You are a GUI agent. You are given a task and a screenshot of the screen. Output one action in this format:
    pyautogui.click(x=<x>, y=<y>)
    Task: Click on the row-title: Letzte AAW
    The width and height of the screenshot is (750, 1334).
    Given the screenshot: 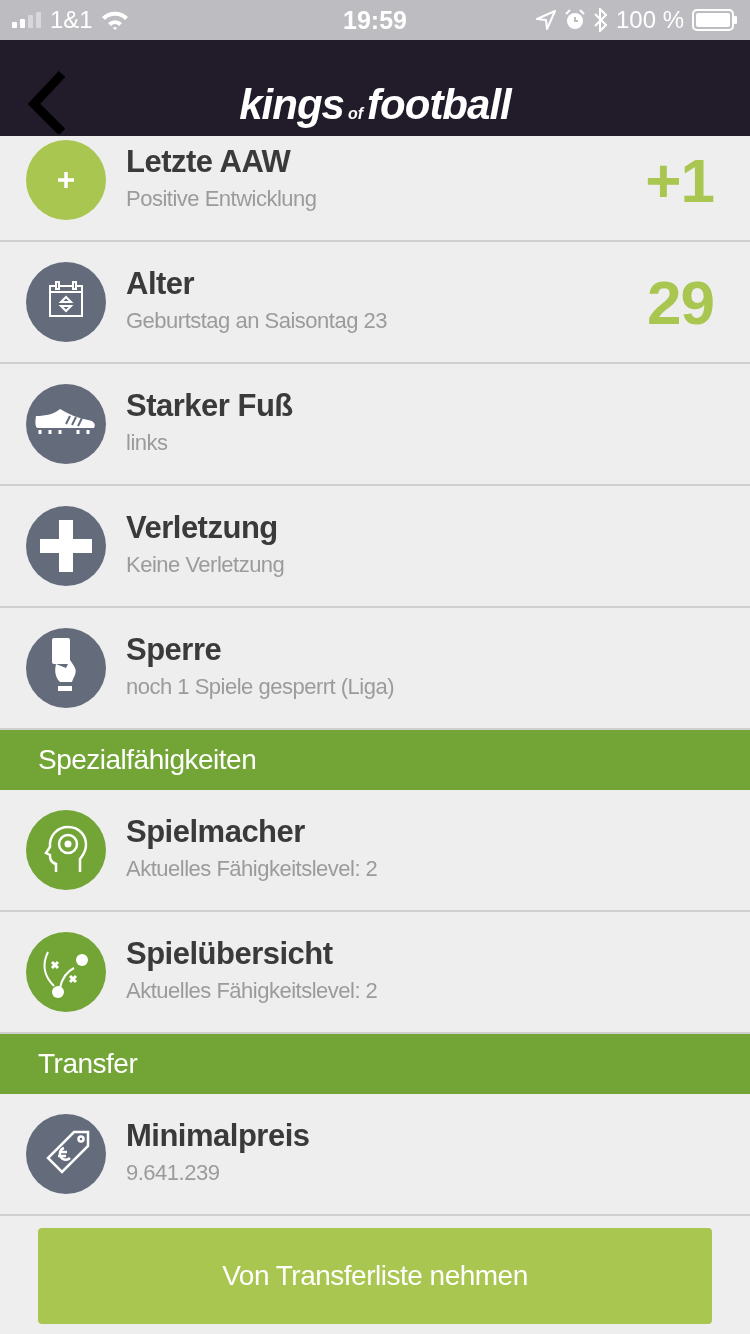 What is the action you would take?
    pyautogui.click(x=209, y=162)
    